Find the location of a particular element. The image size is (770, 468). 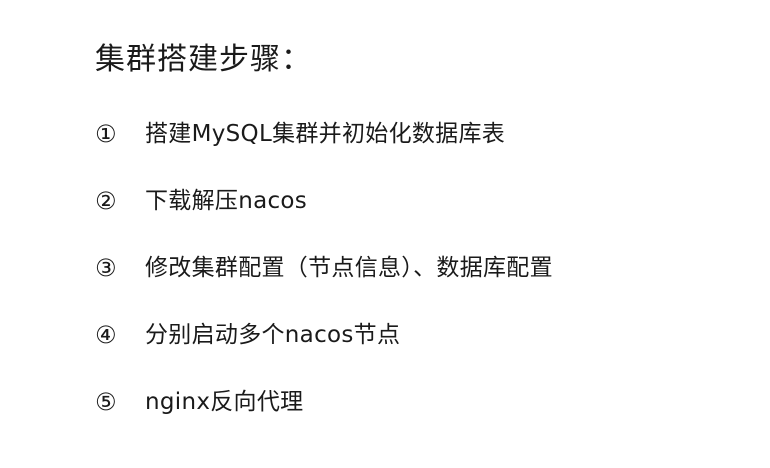

step-item: ① 搭建MySQL集群并初始化数据库表 is located at coordinates (324, 134).